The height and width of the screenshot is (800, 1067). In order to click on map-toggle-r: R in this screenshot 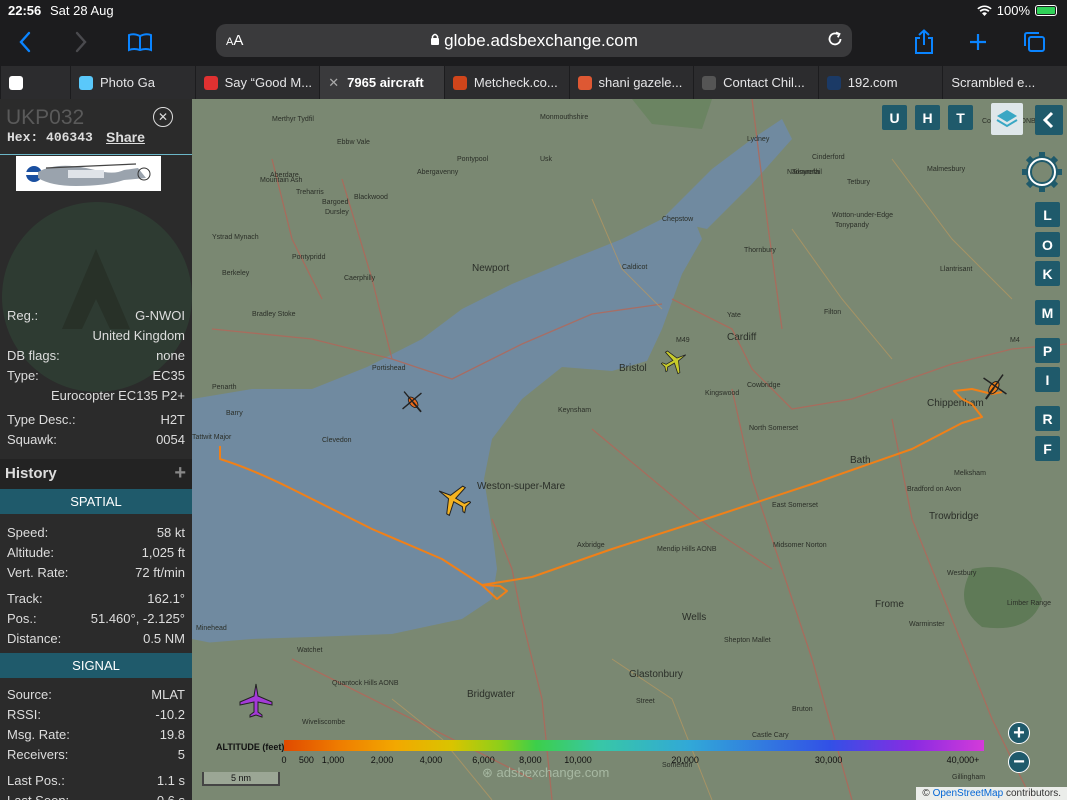, I will do `click(1047, 418)`.